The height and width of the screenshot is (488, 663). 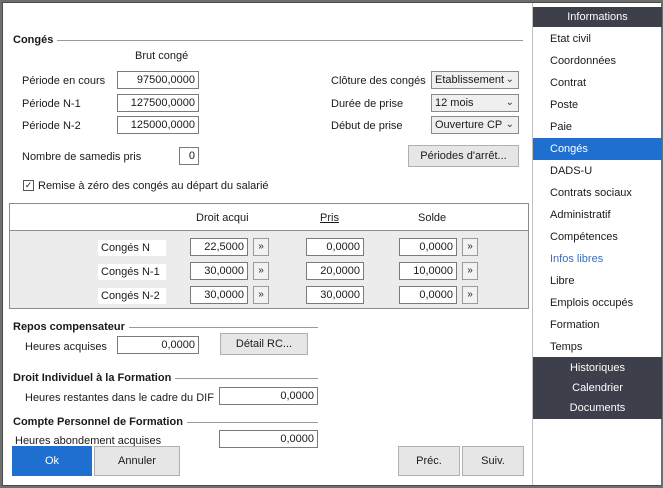 I want to click on sidebar-item-administratif: Administratif, so click(x=597, y=215).